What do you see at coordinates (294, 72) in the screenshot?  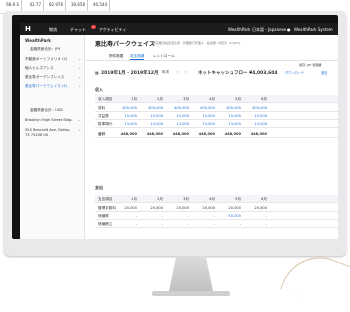 I see `download-button: ダウンロード` at bounding box center [294, 72].